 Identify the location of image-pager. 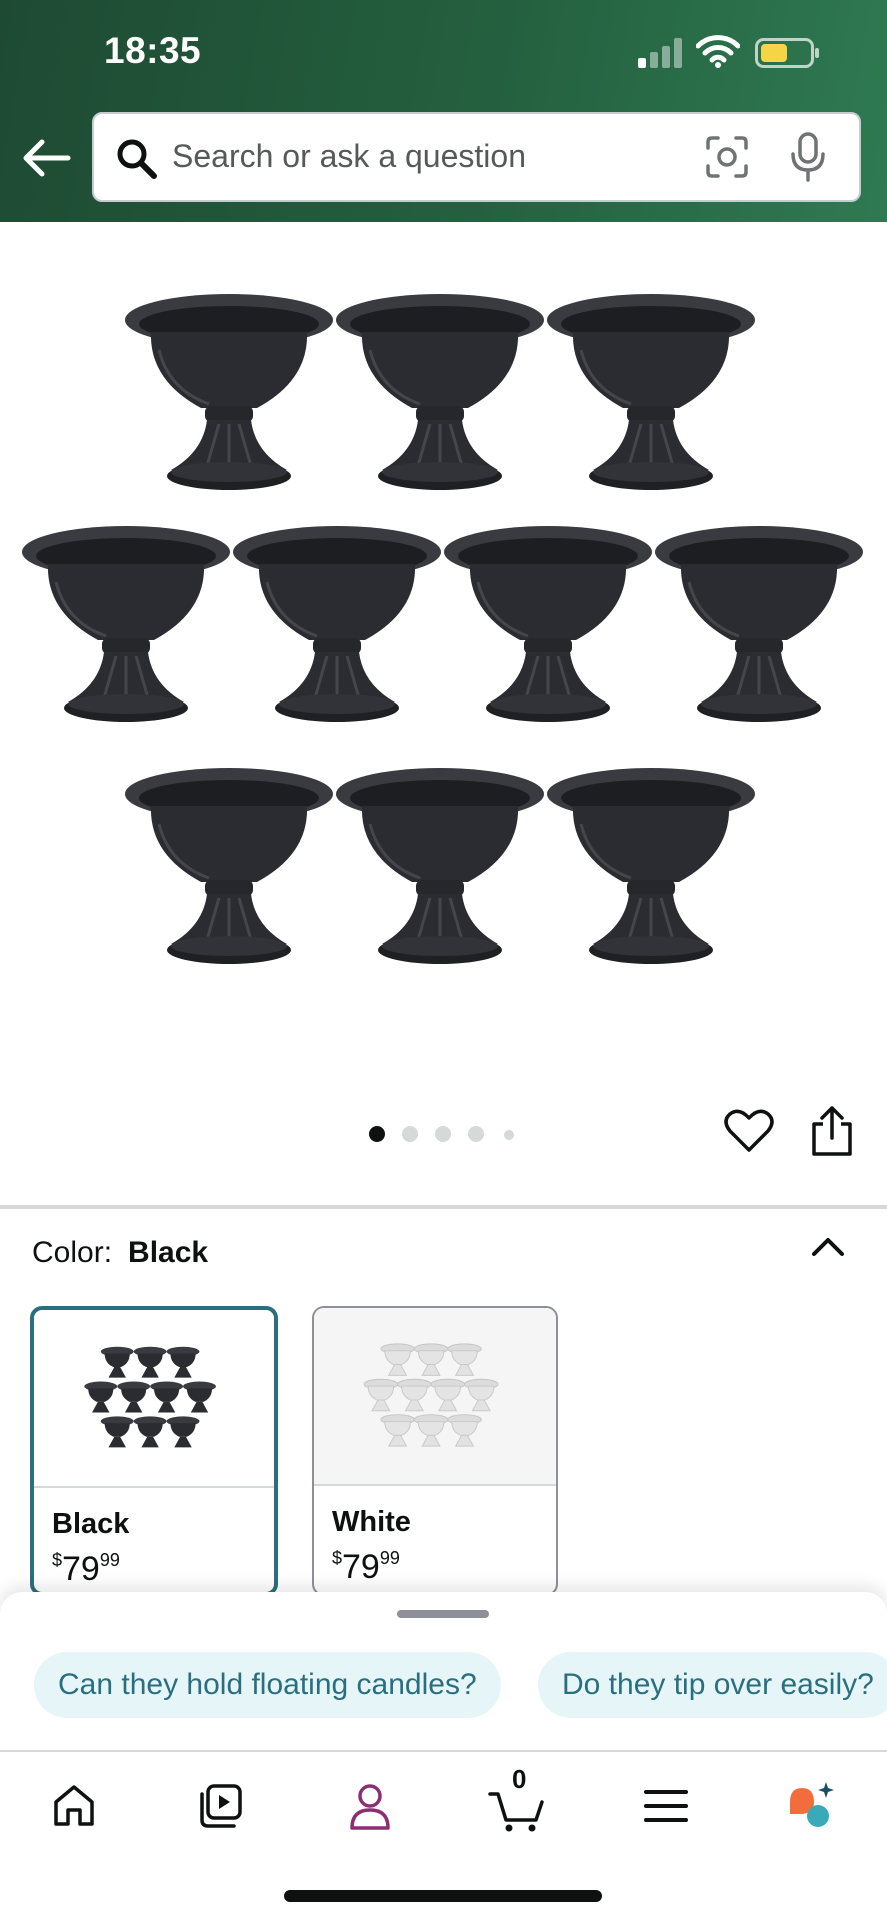
(440, 1134).